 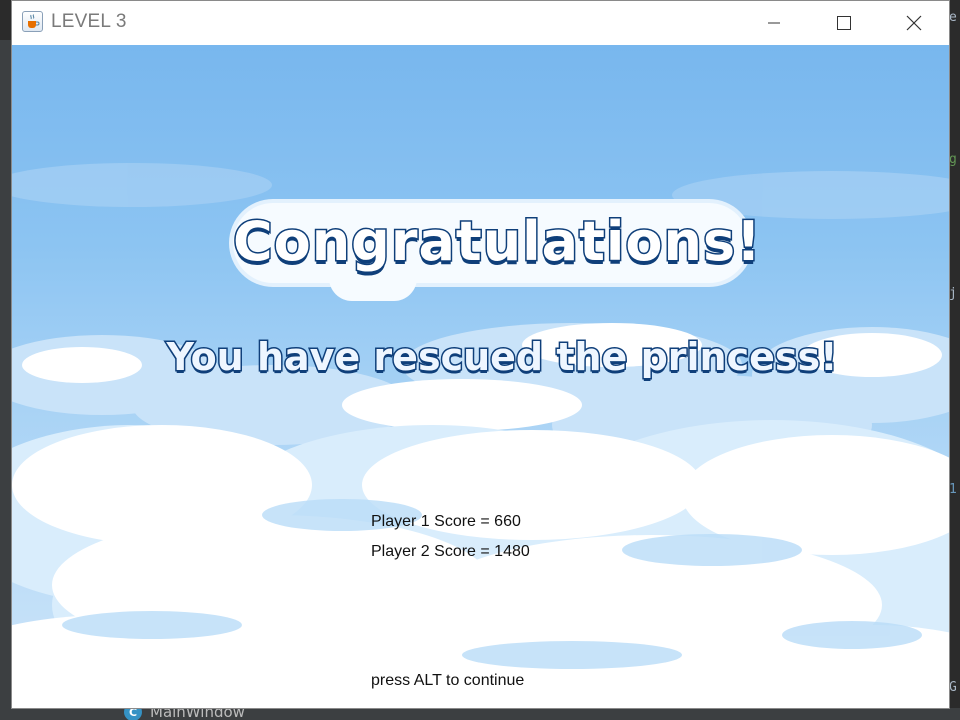 What do you see at coordinates (512, 551) in the screenshot?
I see `score-value: 1480` at bounding box center [512, 551].